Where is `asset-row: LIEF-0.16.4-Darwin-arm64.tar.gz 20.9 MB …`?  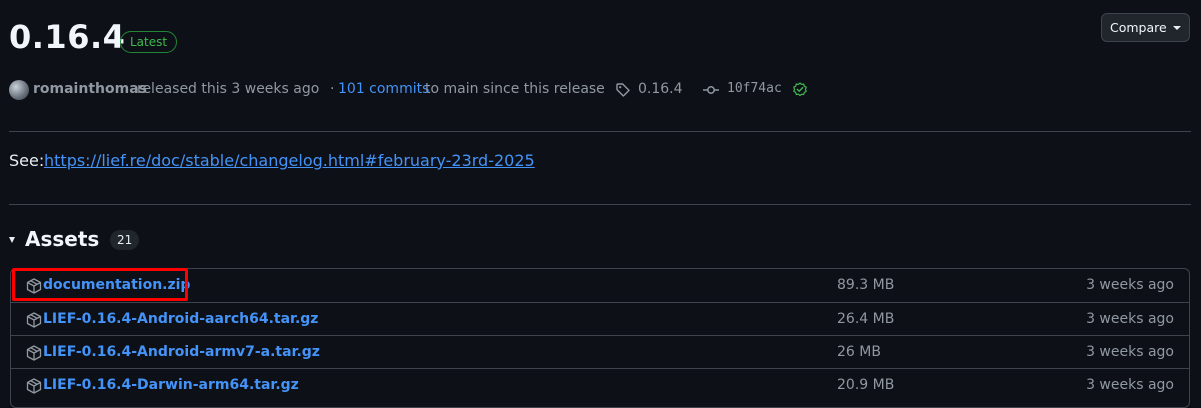 asset-row: LIEF-0.16.4-Darwin-arm64.tar.gz 20.9 MB … is located at coordinates (600, 384).